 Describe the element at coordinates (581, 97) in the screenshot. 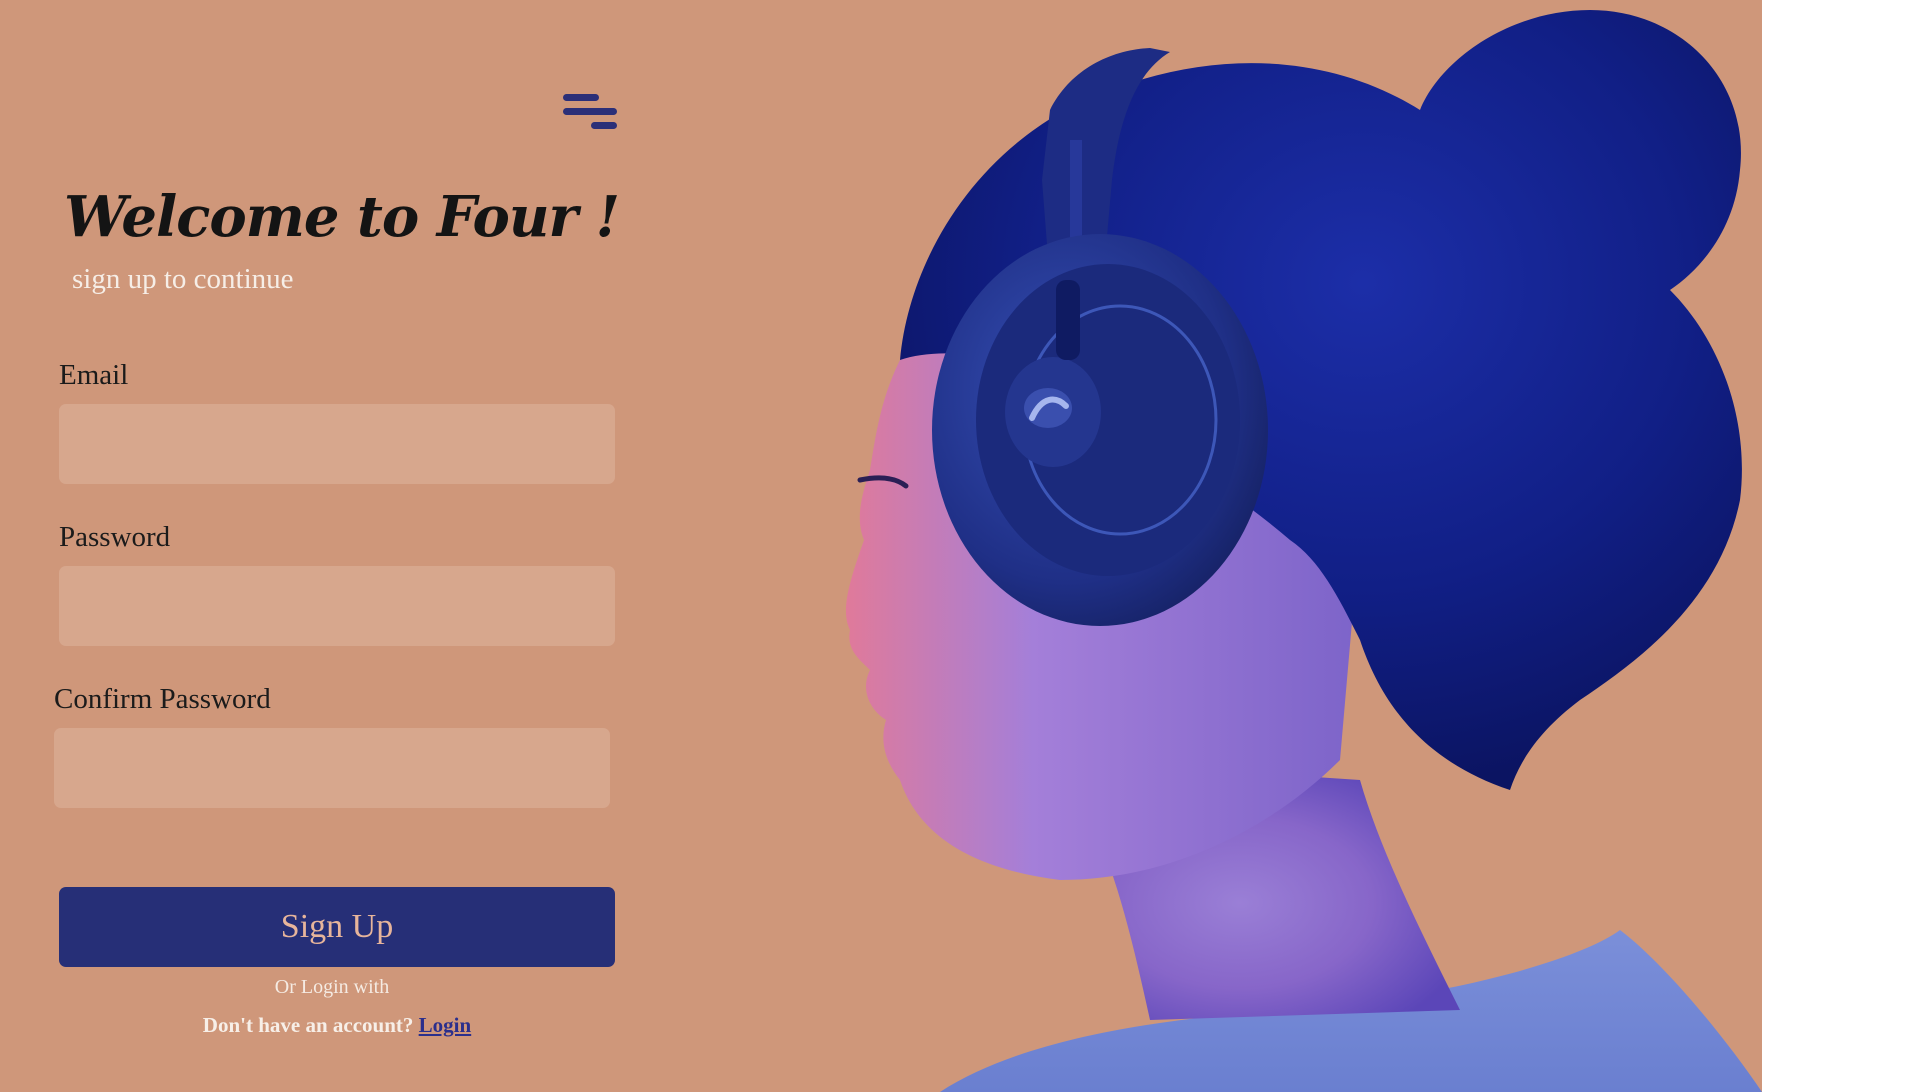

I see `menu-bar-top` at that location.